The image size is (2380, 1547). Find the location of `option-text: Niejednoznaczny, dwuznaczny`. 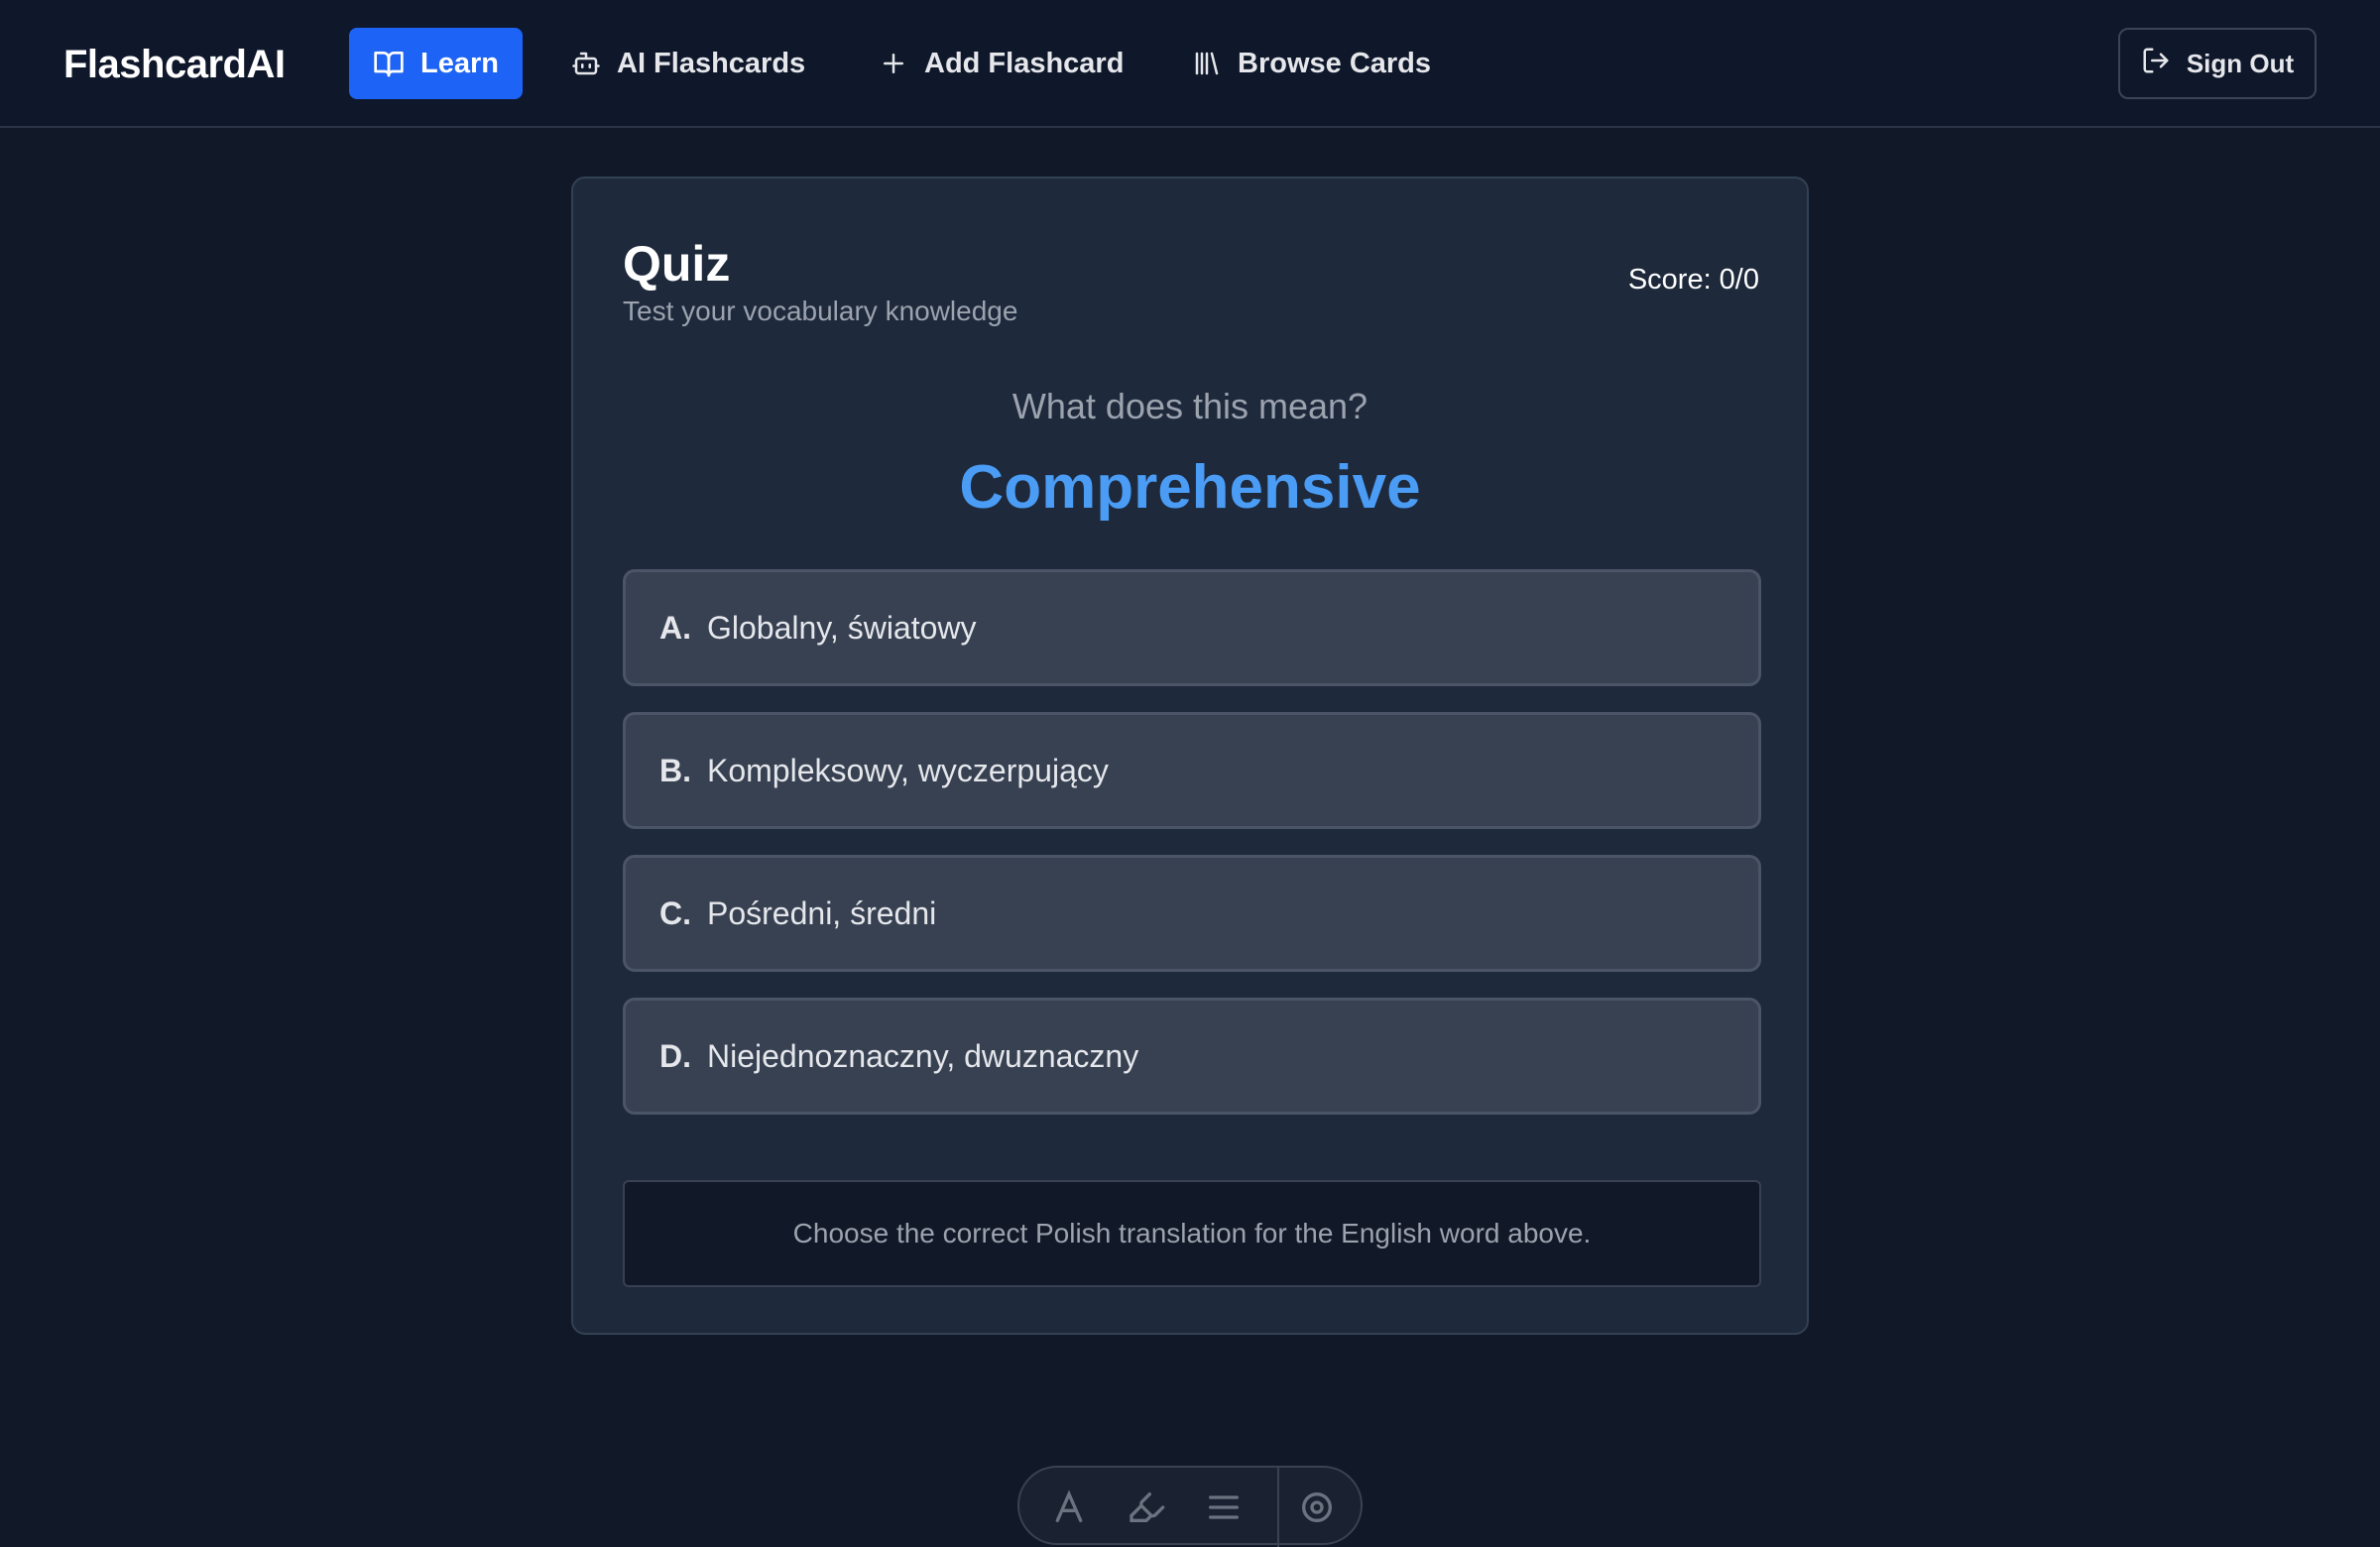

option-text: Niejednoznaczny, dwuznaczny is located at coordinates (923, 1055).